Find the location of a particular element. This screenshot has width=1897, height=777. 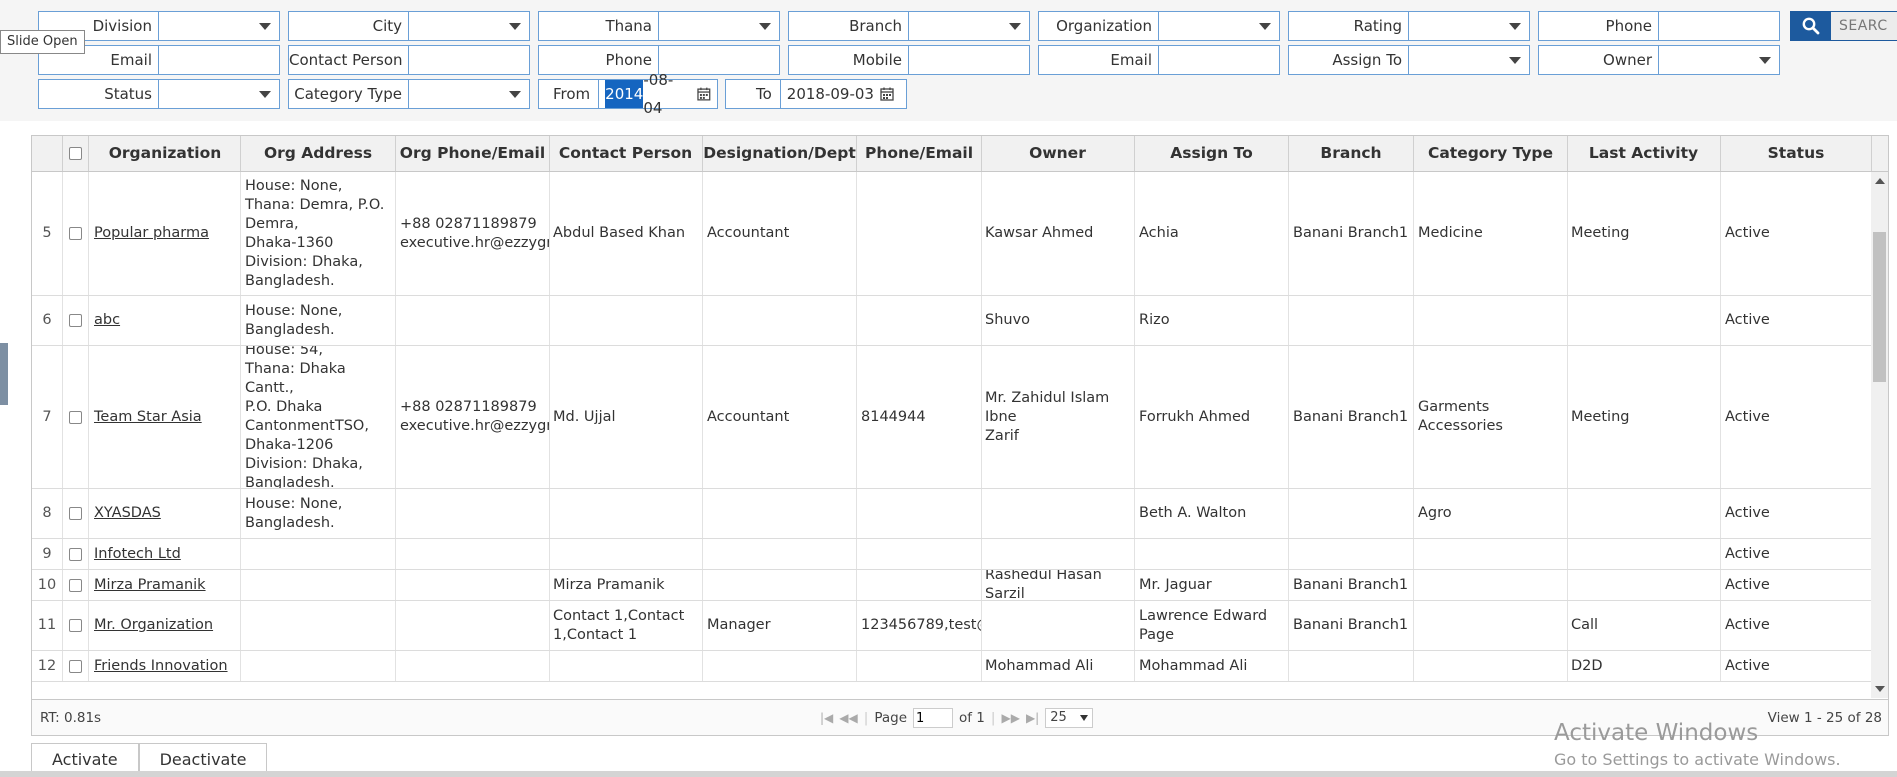

column-header-assign-to: Assign To is located at coordinates (1212, 153).